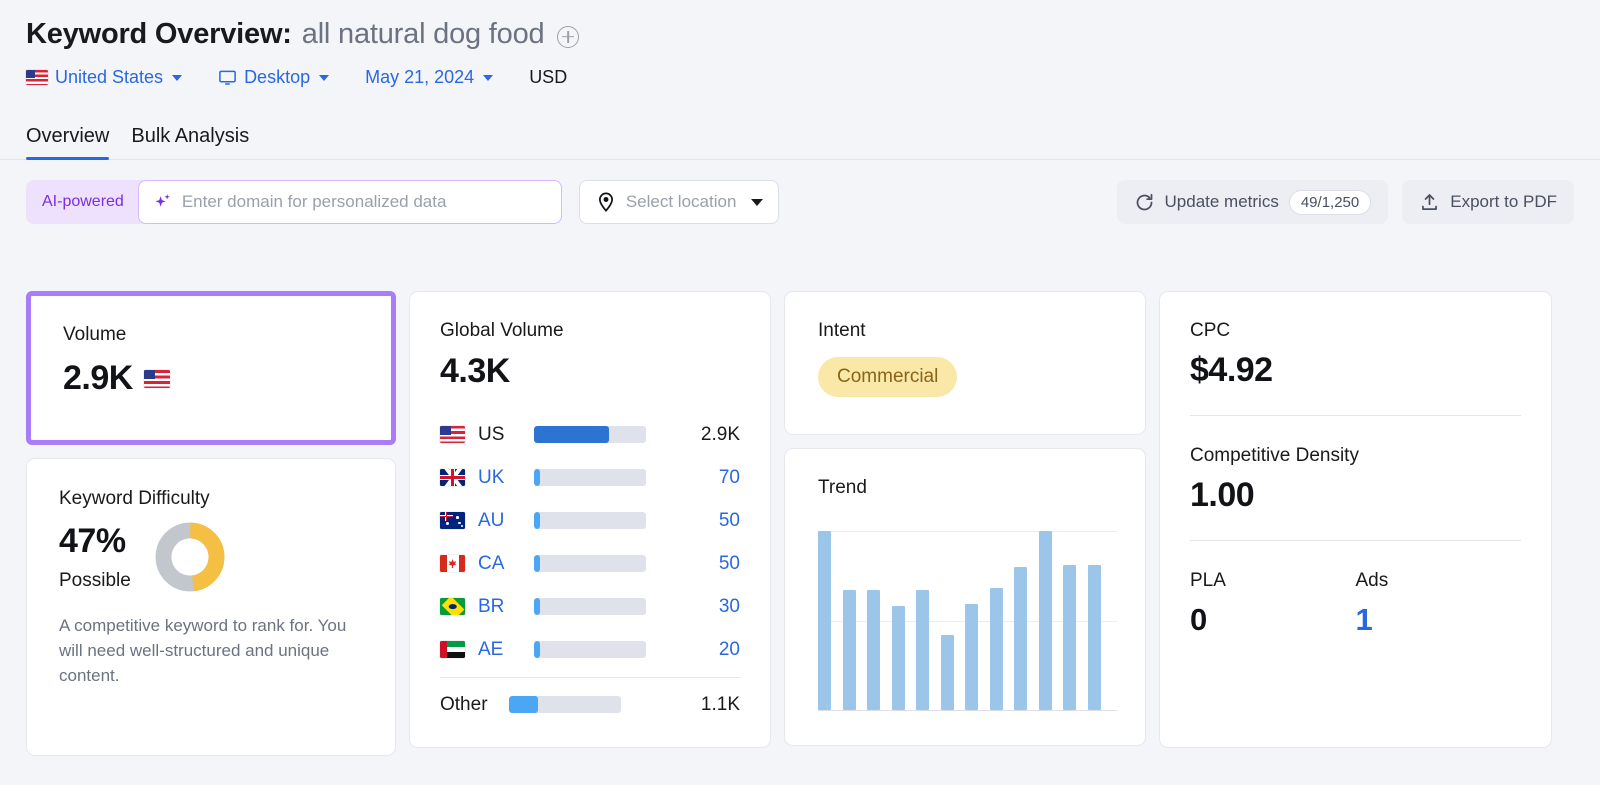  I want to click on country-code: AE, so click(506, 650).